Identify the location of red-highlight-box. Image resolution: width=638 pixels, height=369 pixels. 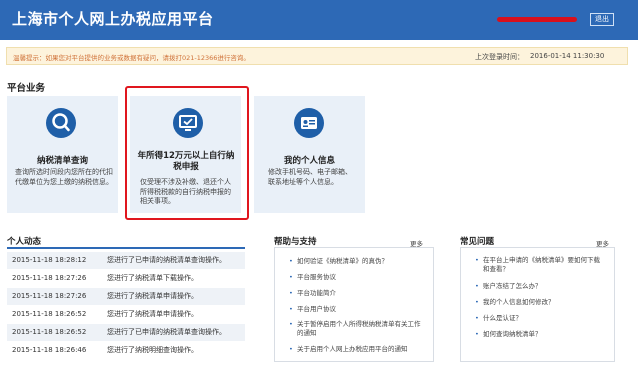
(187, 153).